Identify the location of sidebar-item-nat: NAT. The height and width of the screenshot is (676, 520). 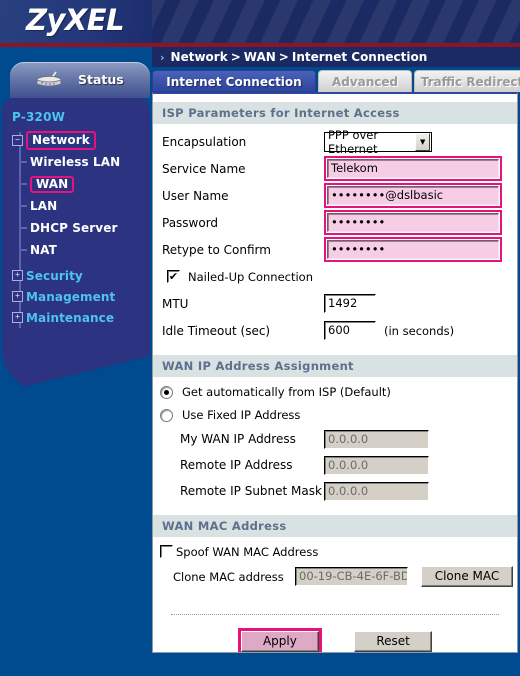
(76, 250).